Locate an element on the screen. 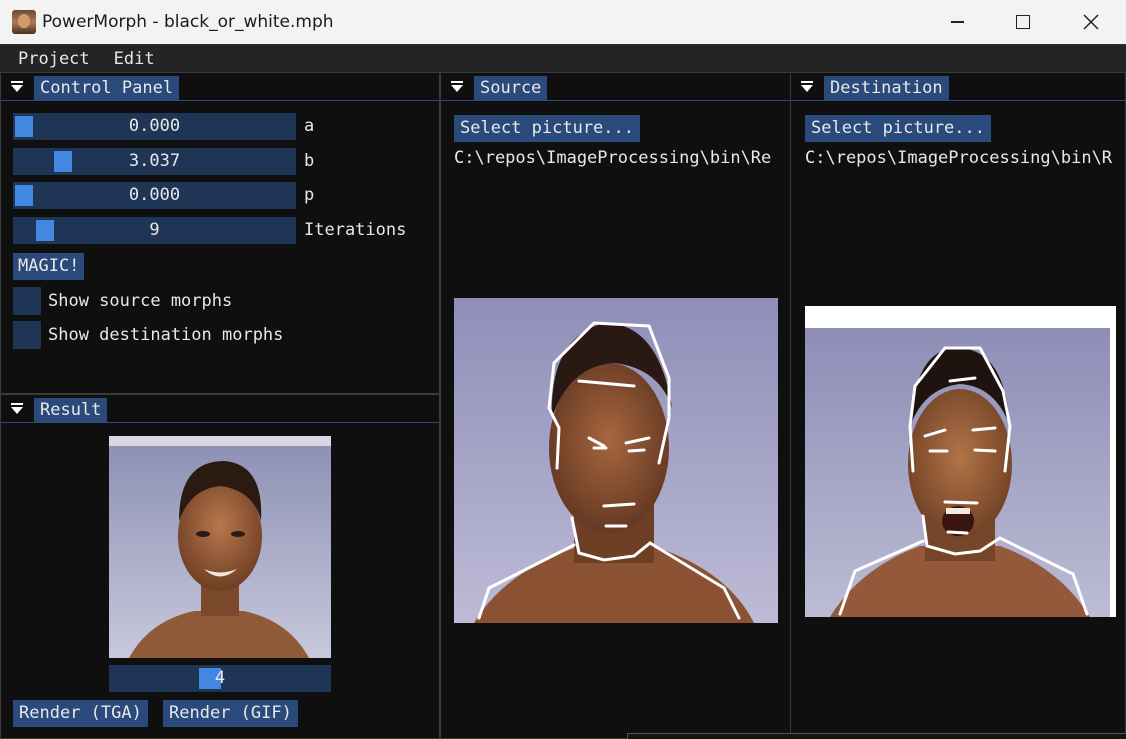 The height and width of the screenshot is (739, 1126). result-panel-header: Result is located at coordinates (220, 409).